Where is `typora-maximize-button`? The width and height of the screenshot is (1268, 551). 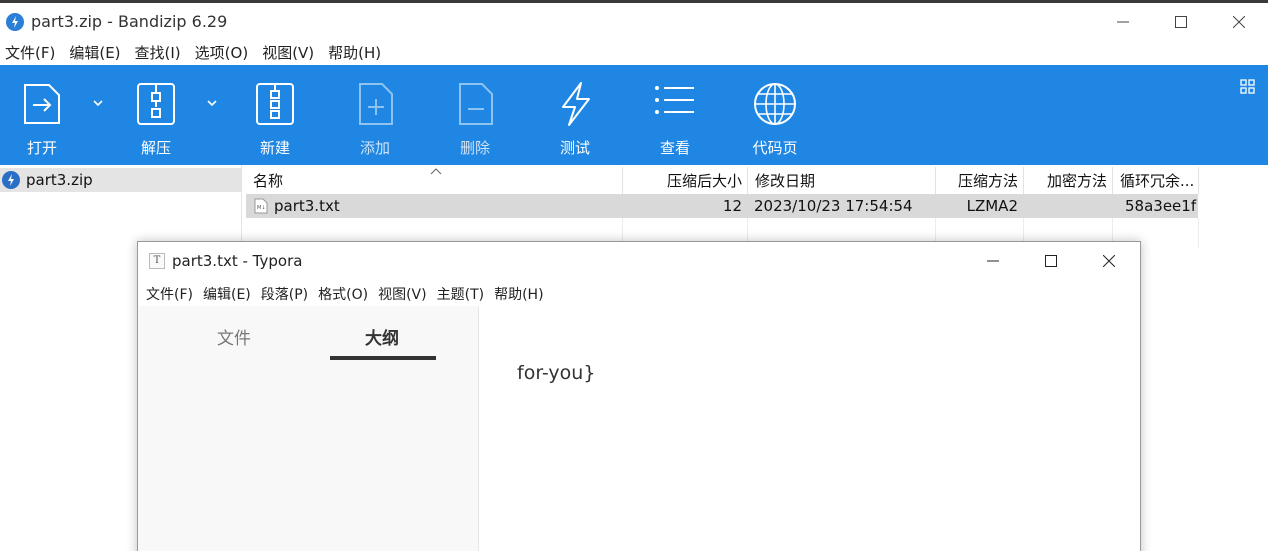
typora-maximize-button is located at coordinates (1051, 260).